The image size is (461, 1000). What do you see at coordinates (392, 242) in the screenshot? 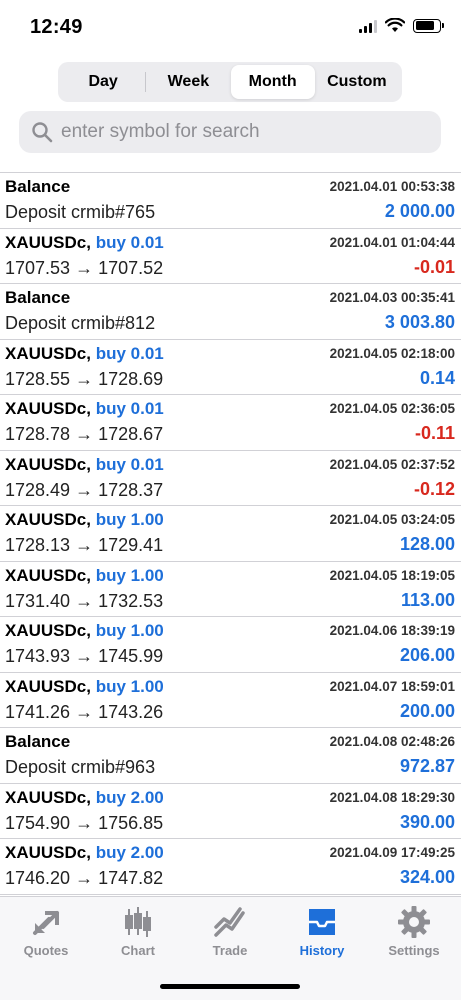
I see `row-timestamp: 2021.04.01 01:04:44` at bounding box center [392, 242].